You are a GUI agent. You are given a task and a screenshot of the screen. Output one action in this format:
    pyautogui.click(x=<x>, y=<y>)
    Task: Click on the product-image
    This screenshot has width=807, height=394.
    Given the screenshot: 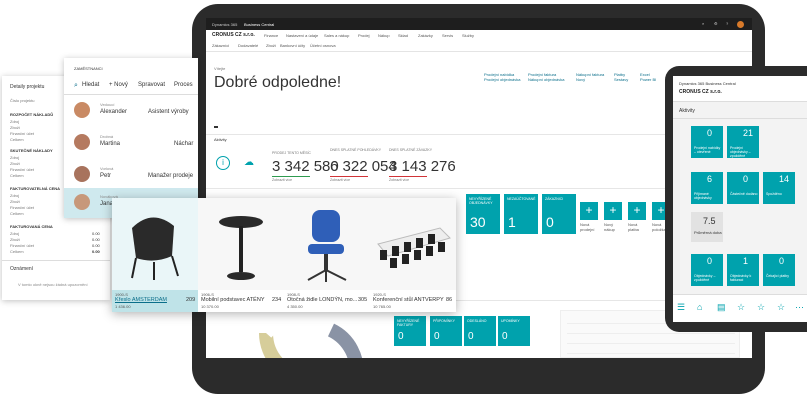 What is the action you would take?
    pyautogui.click(x=413, y=244)
    